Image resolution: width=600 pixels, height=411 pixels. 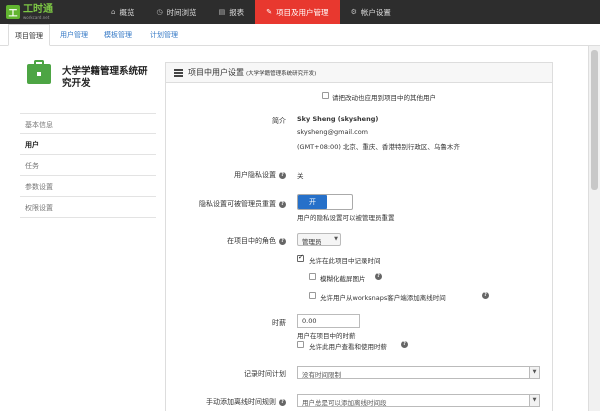 I want to click on role-value: 管理员, so click(x=312, y=242).